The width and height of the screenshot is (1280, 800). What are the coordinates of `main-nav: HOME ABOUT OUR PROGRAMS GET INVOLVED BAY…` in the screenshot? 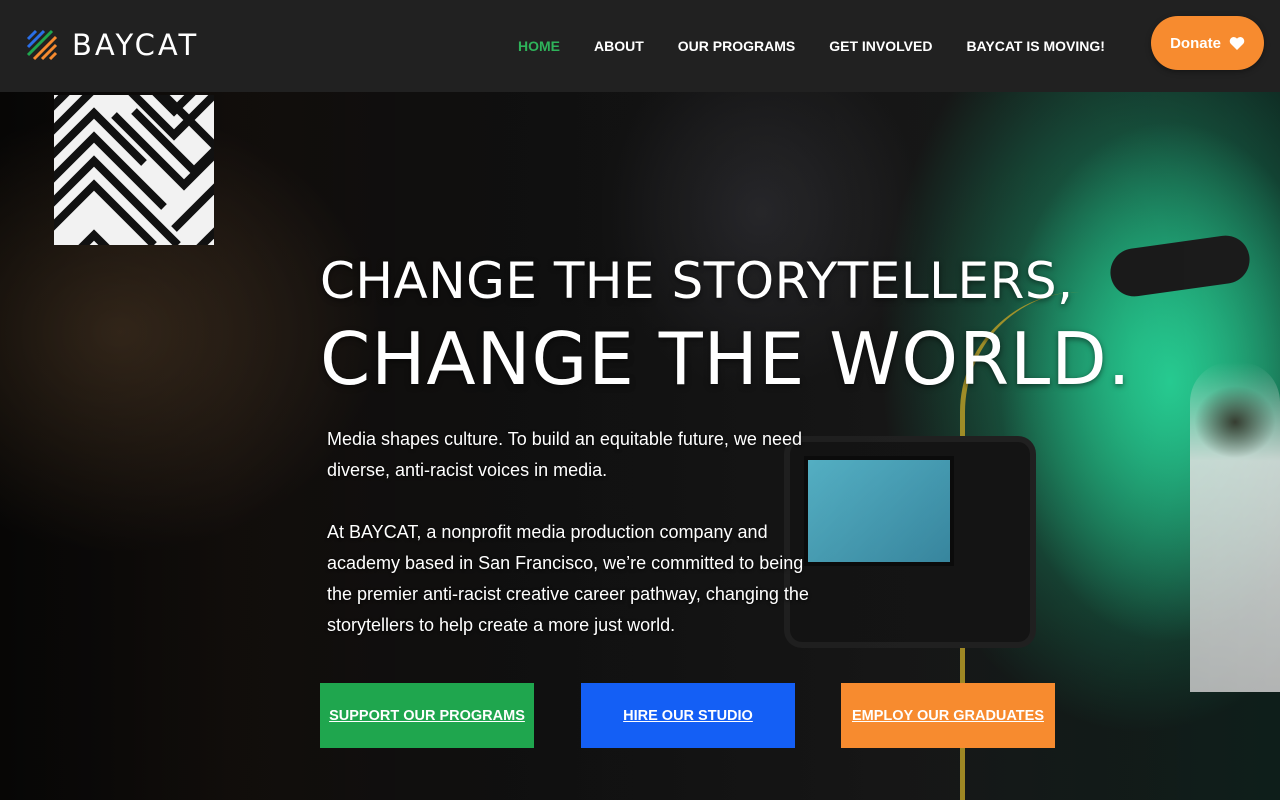 It's located at (828, 46).